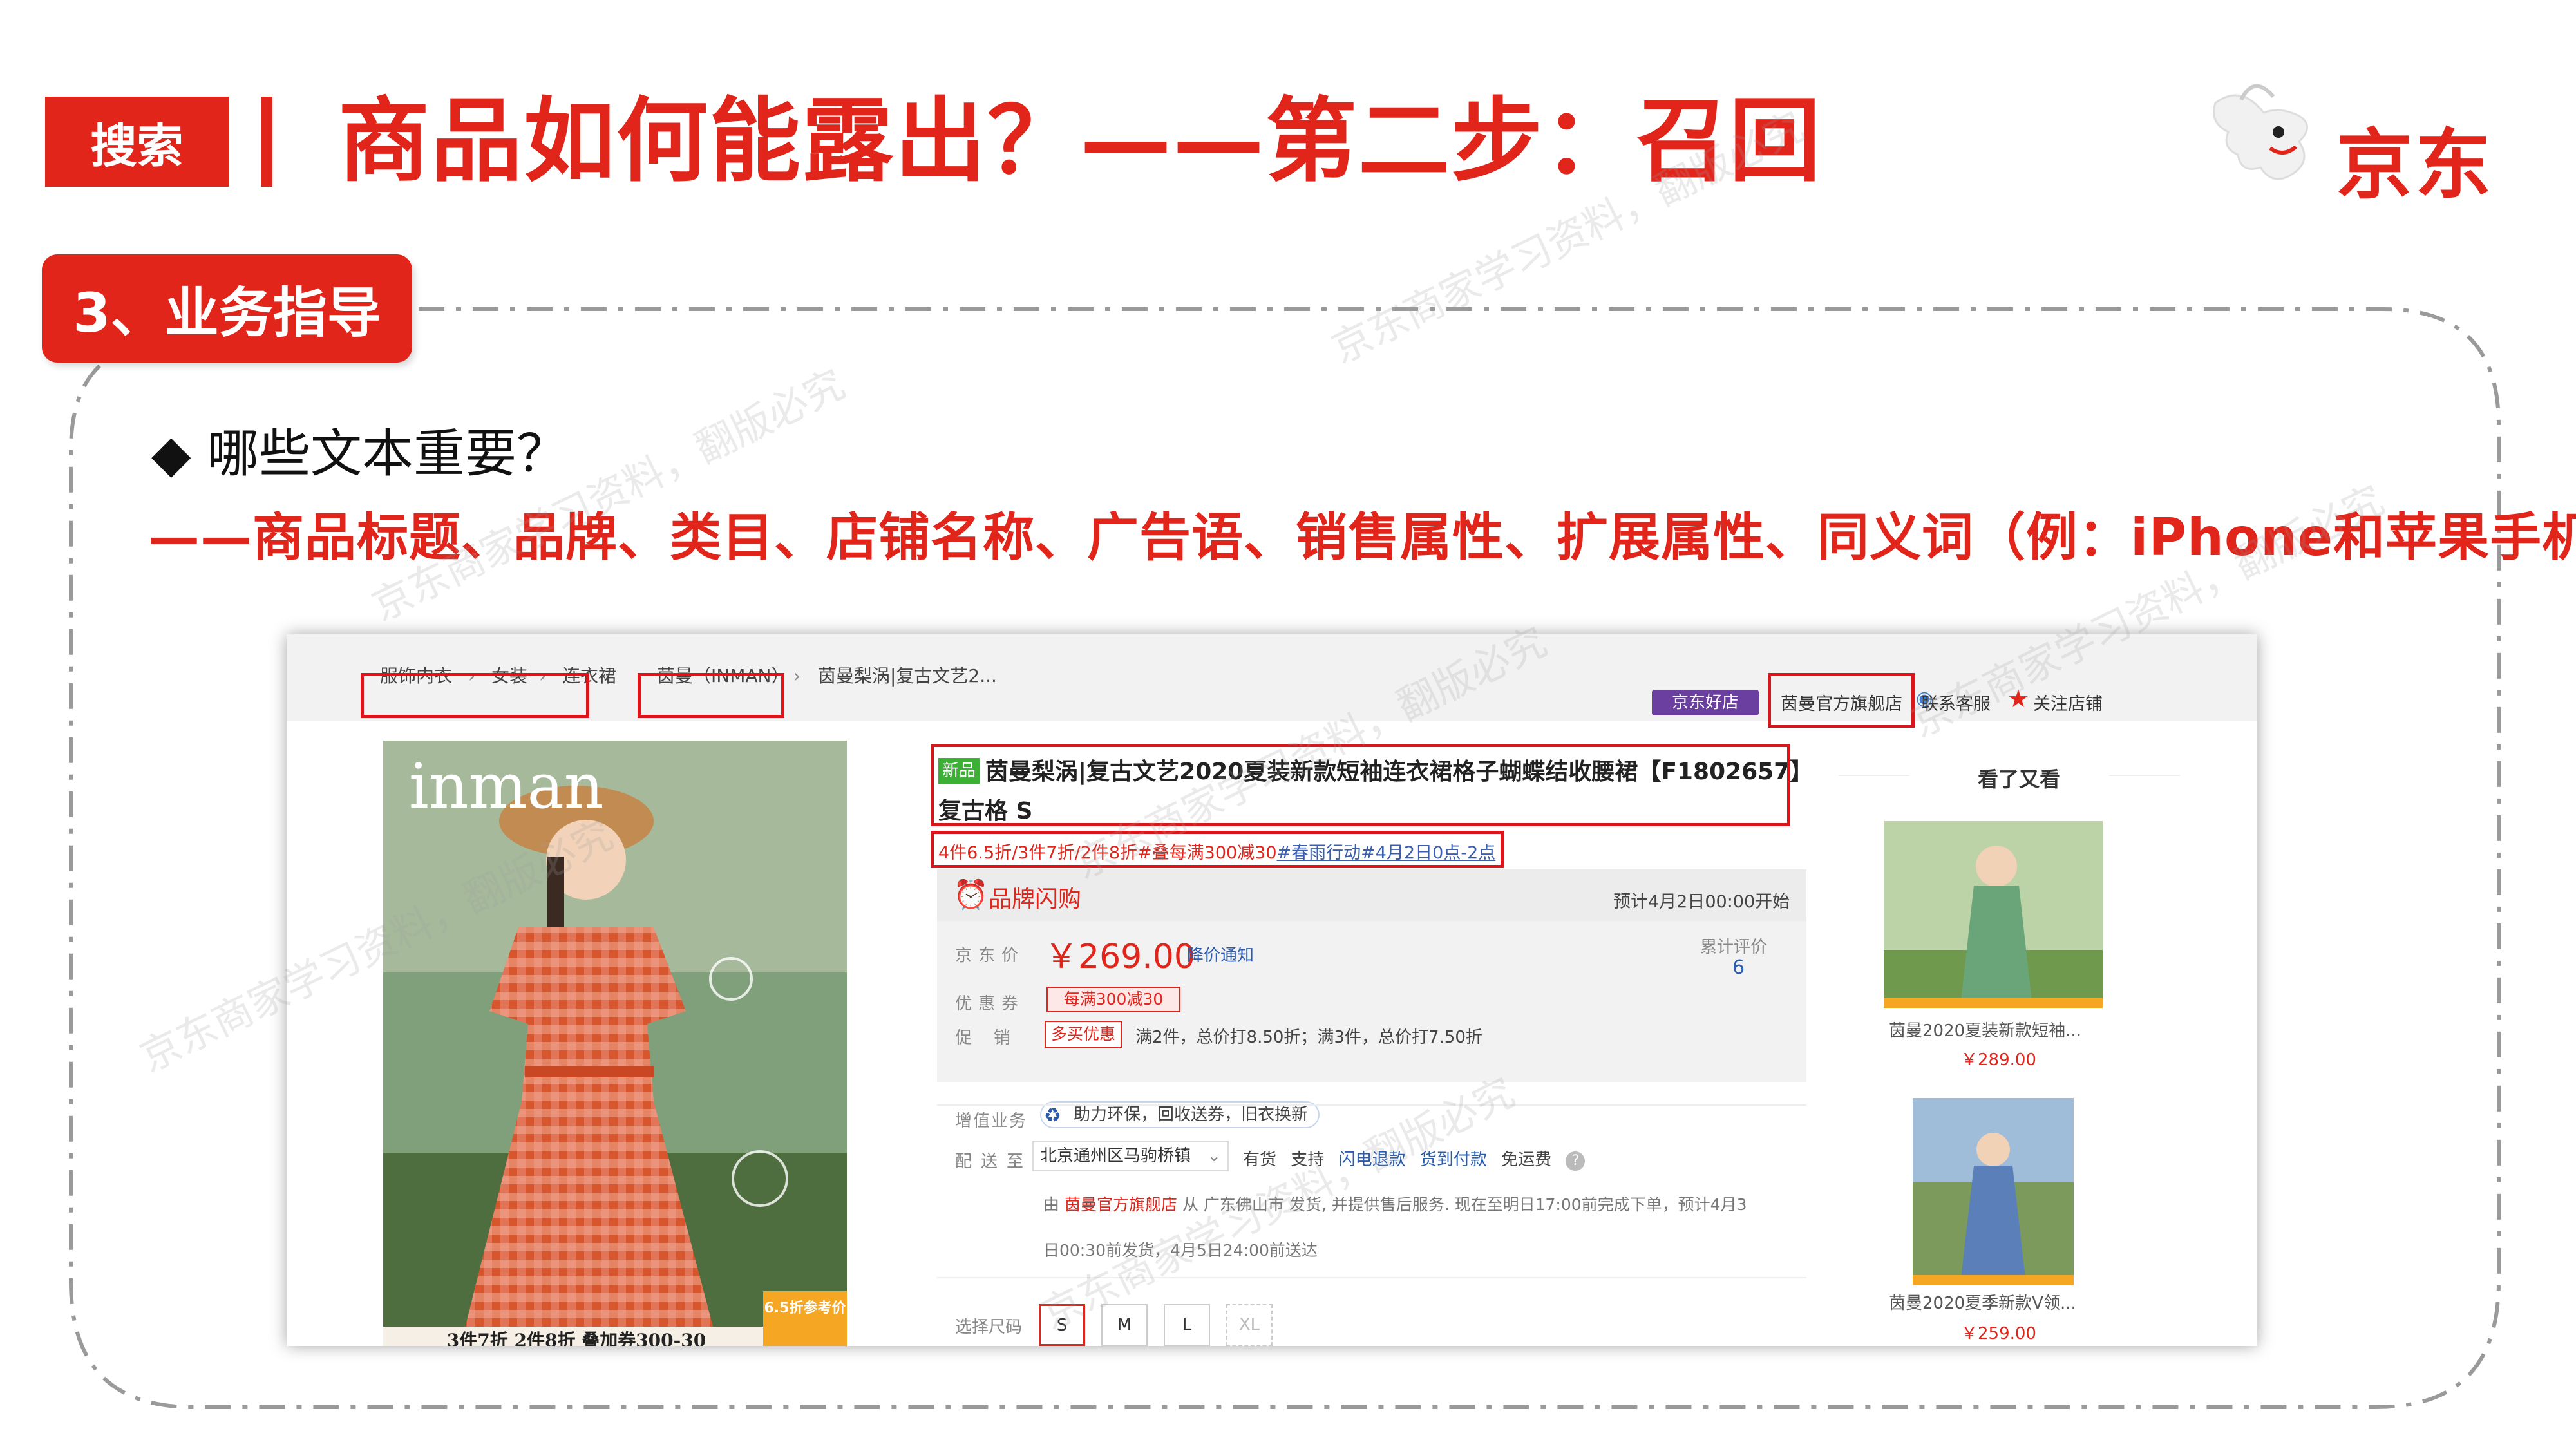  Describe the element at coordinates (1218, 849) in the screenshot. I see `highlight-slogan` at that location.